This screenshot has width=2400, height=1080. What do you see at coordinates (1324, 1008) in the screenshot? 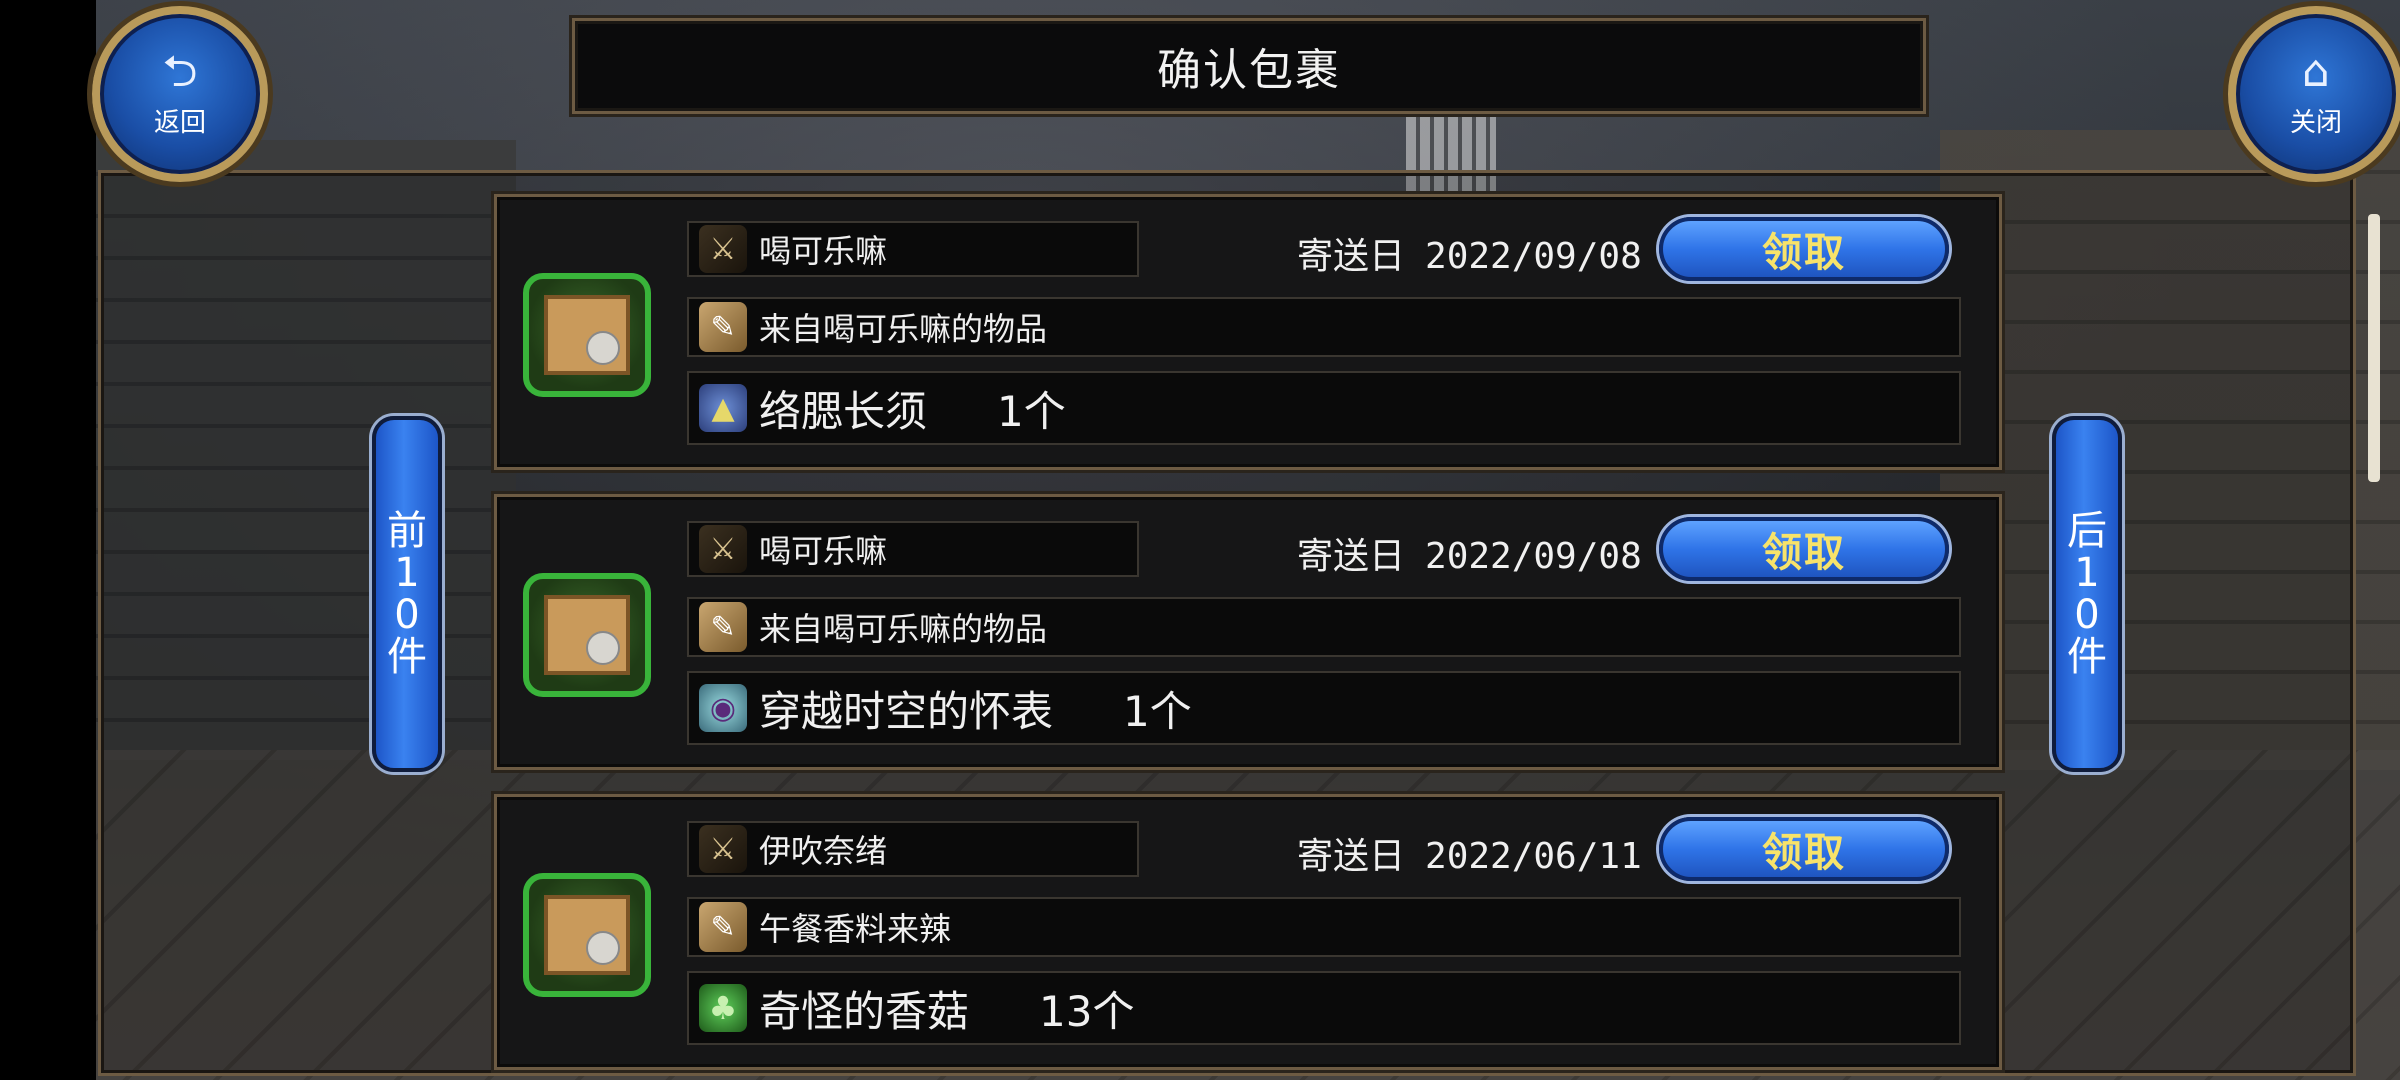
I see `item-field: ♣ 奇怪的香菇 13个` at bounding box center [1324, 1008].